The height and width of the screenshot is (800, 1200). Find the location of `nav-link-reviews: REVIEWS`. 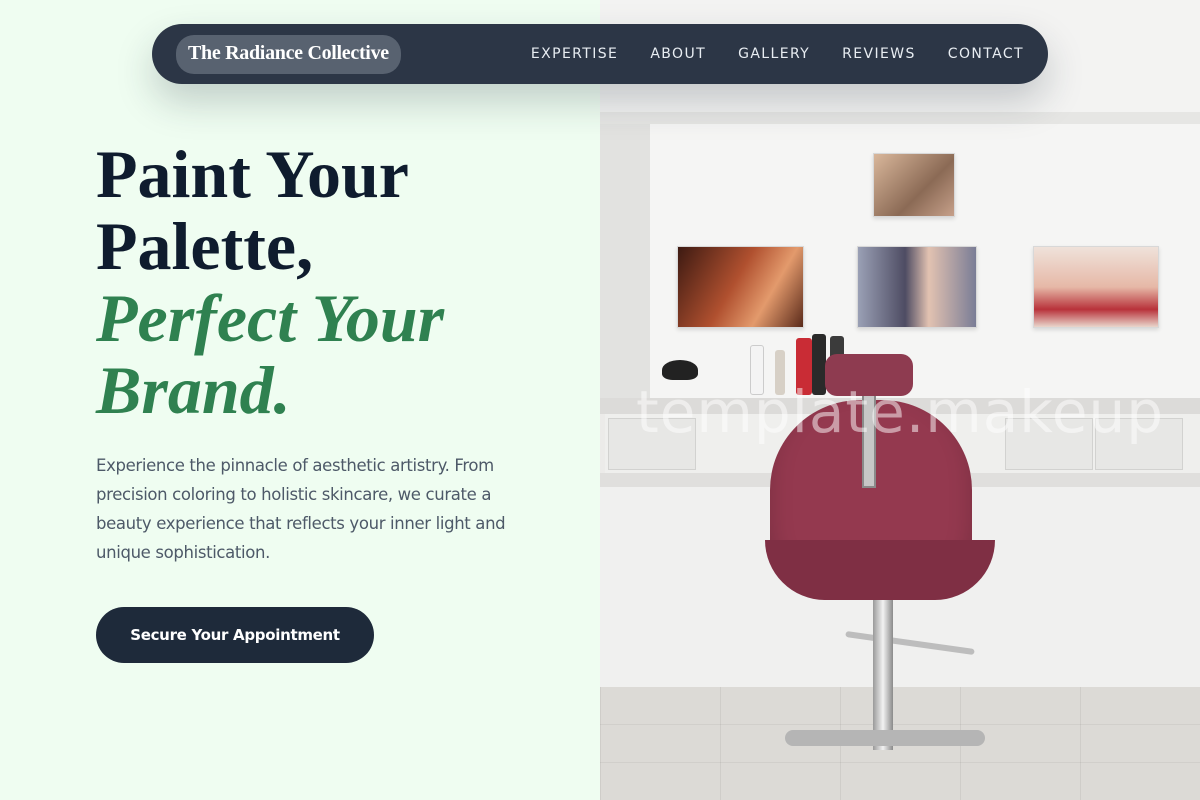

nav-link-reviews: REVIEWS is located at coordinates (879, 54).